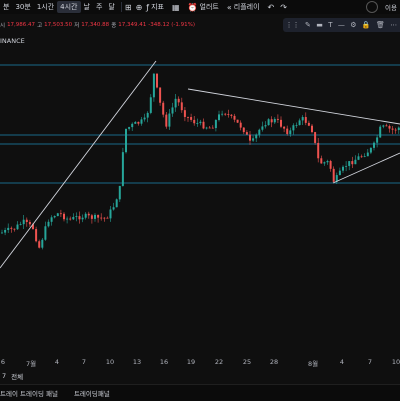 This screenshot has width=400, height=401. What do you see at coordinates (22, 7) in the screenshot?
I see `timeframe-30m: 30분` at bounding box center [22, 7].